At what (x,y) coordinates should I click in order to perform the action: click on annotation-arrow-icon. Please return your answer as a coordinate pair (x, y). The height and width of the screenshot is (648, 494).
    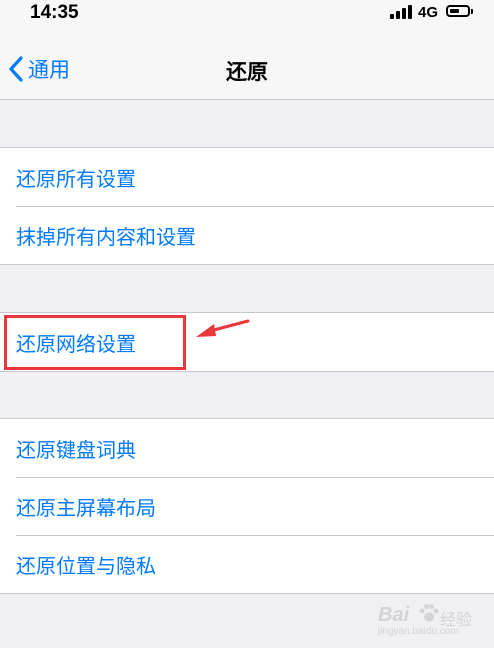
    Looking at the image, I should click on (223, 328).